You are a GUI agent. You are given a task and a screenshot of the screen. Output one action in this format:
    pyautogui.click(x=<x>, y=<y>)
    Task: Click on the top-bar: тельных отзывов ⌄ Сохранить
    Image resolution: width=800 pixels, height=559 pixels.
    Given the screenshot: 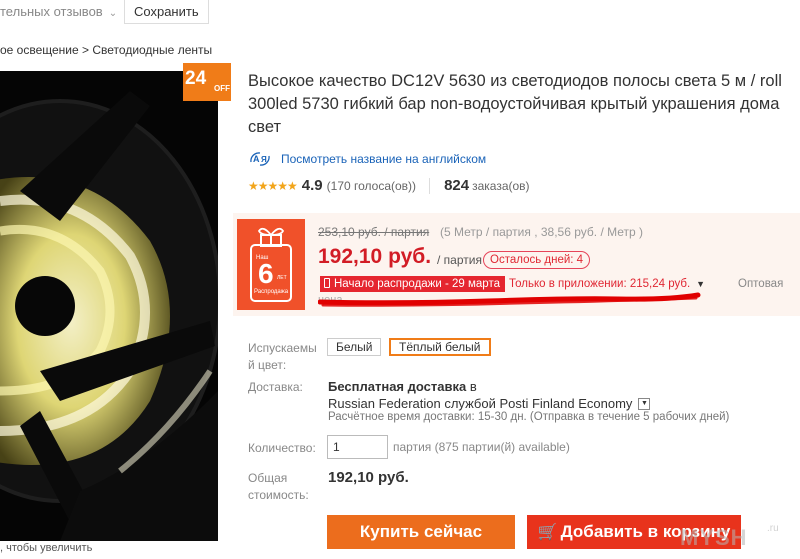 What is the action you would take?
    pyautogui.click(x=400, y=13)
    